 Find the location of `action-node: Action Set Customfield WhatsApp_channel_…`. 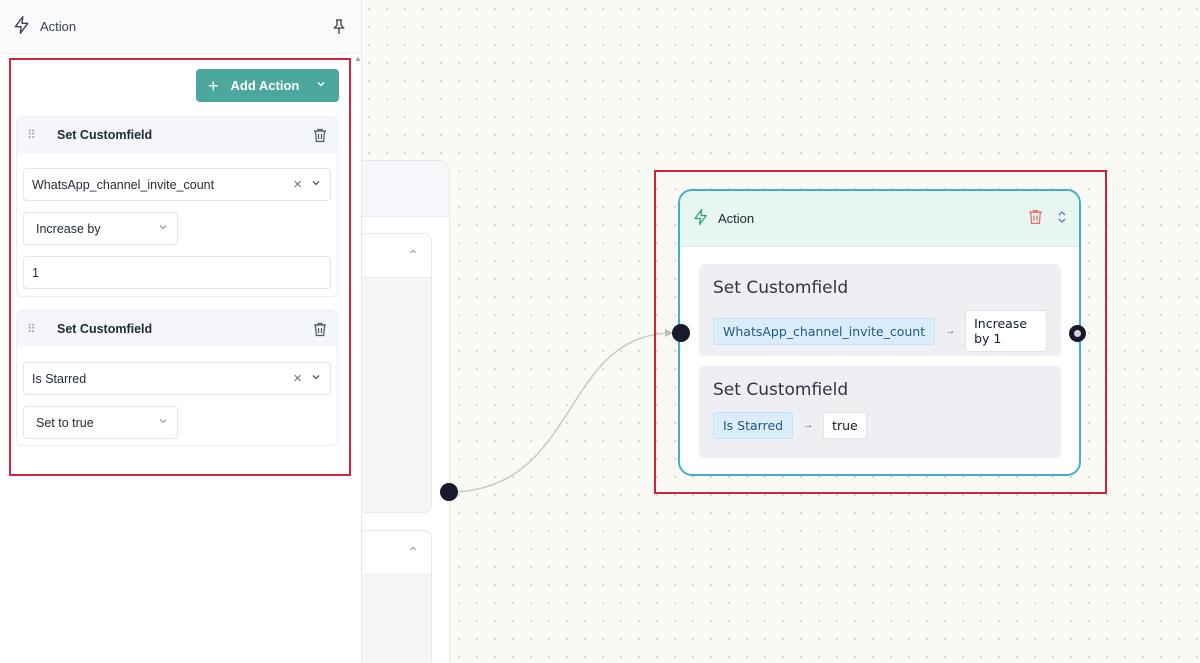

action-node: Action Set Customfield WhatsApp_channel_… is located at coordinates (879, 332).